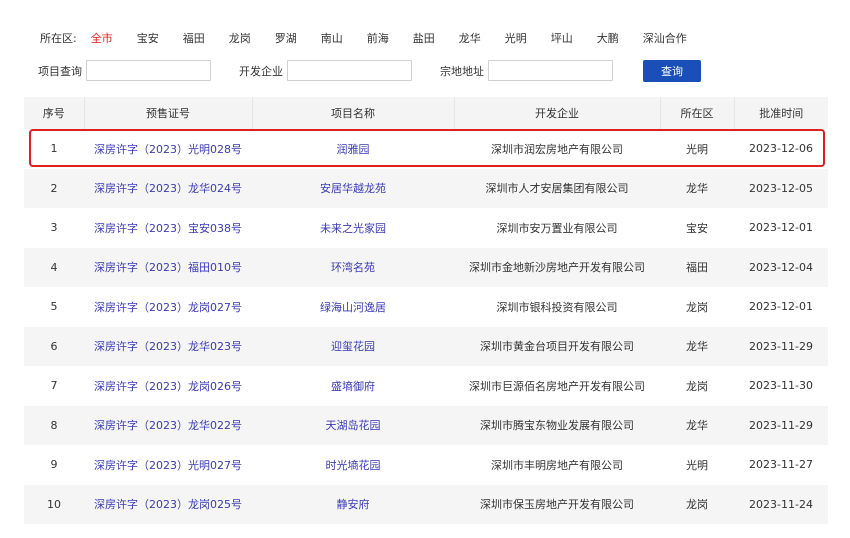  I want to click on approval-date-cell: 2023-12-05, so click(781, 188).